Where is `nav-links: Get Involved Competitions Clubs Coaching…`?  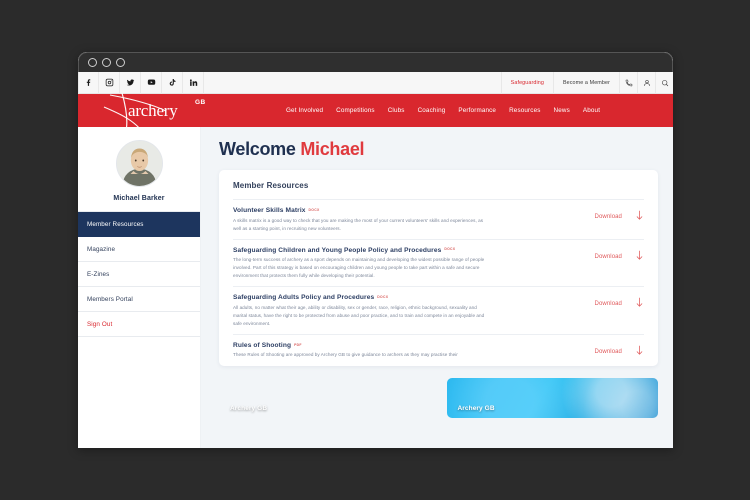 nav-links: Get Involved Competitions Clubs Coaching… is located at coordinates (443, 110).